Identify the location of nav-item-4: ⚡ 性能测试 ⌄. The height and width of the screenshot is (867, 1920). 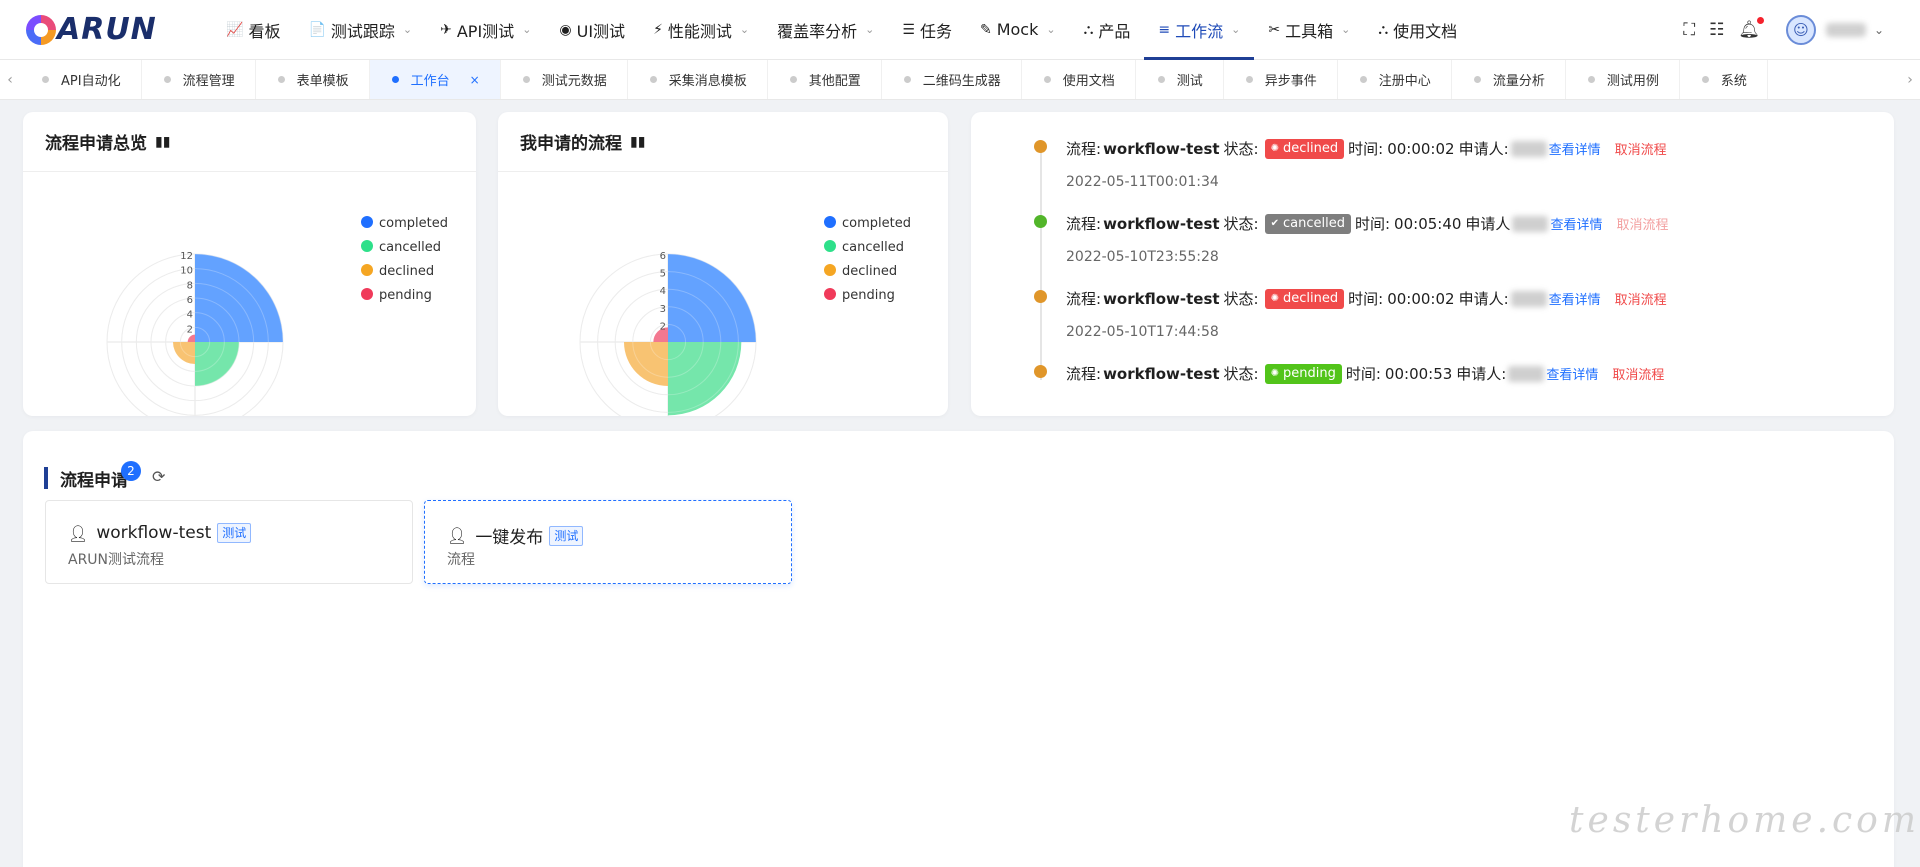
(701, 30).